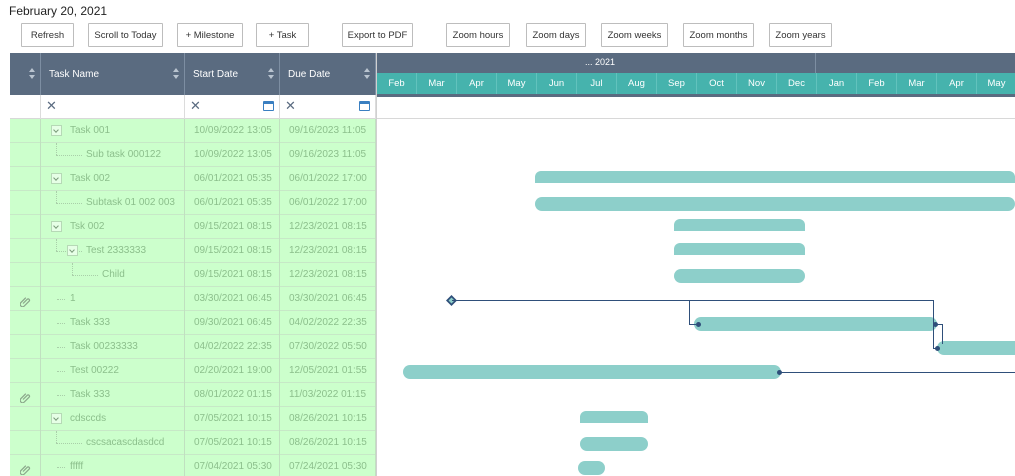  I want to click on task-name-cell: Task 001, so click(113, 131).